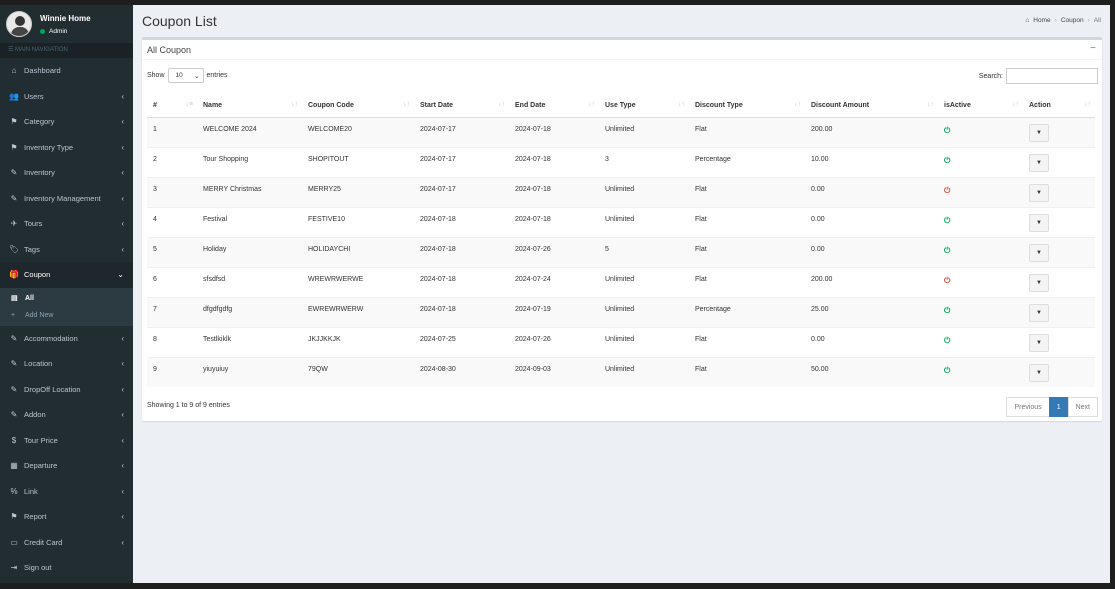  Describe the element at coordinates (249, 106) in the screenshot. I see `column-header-name: Name ↓↑` at that location.